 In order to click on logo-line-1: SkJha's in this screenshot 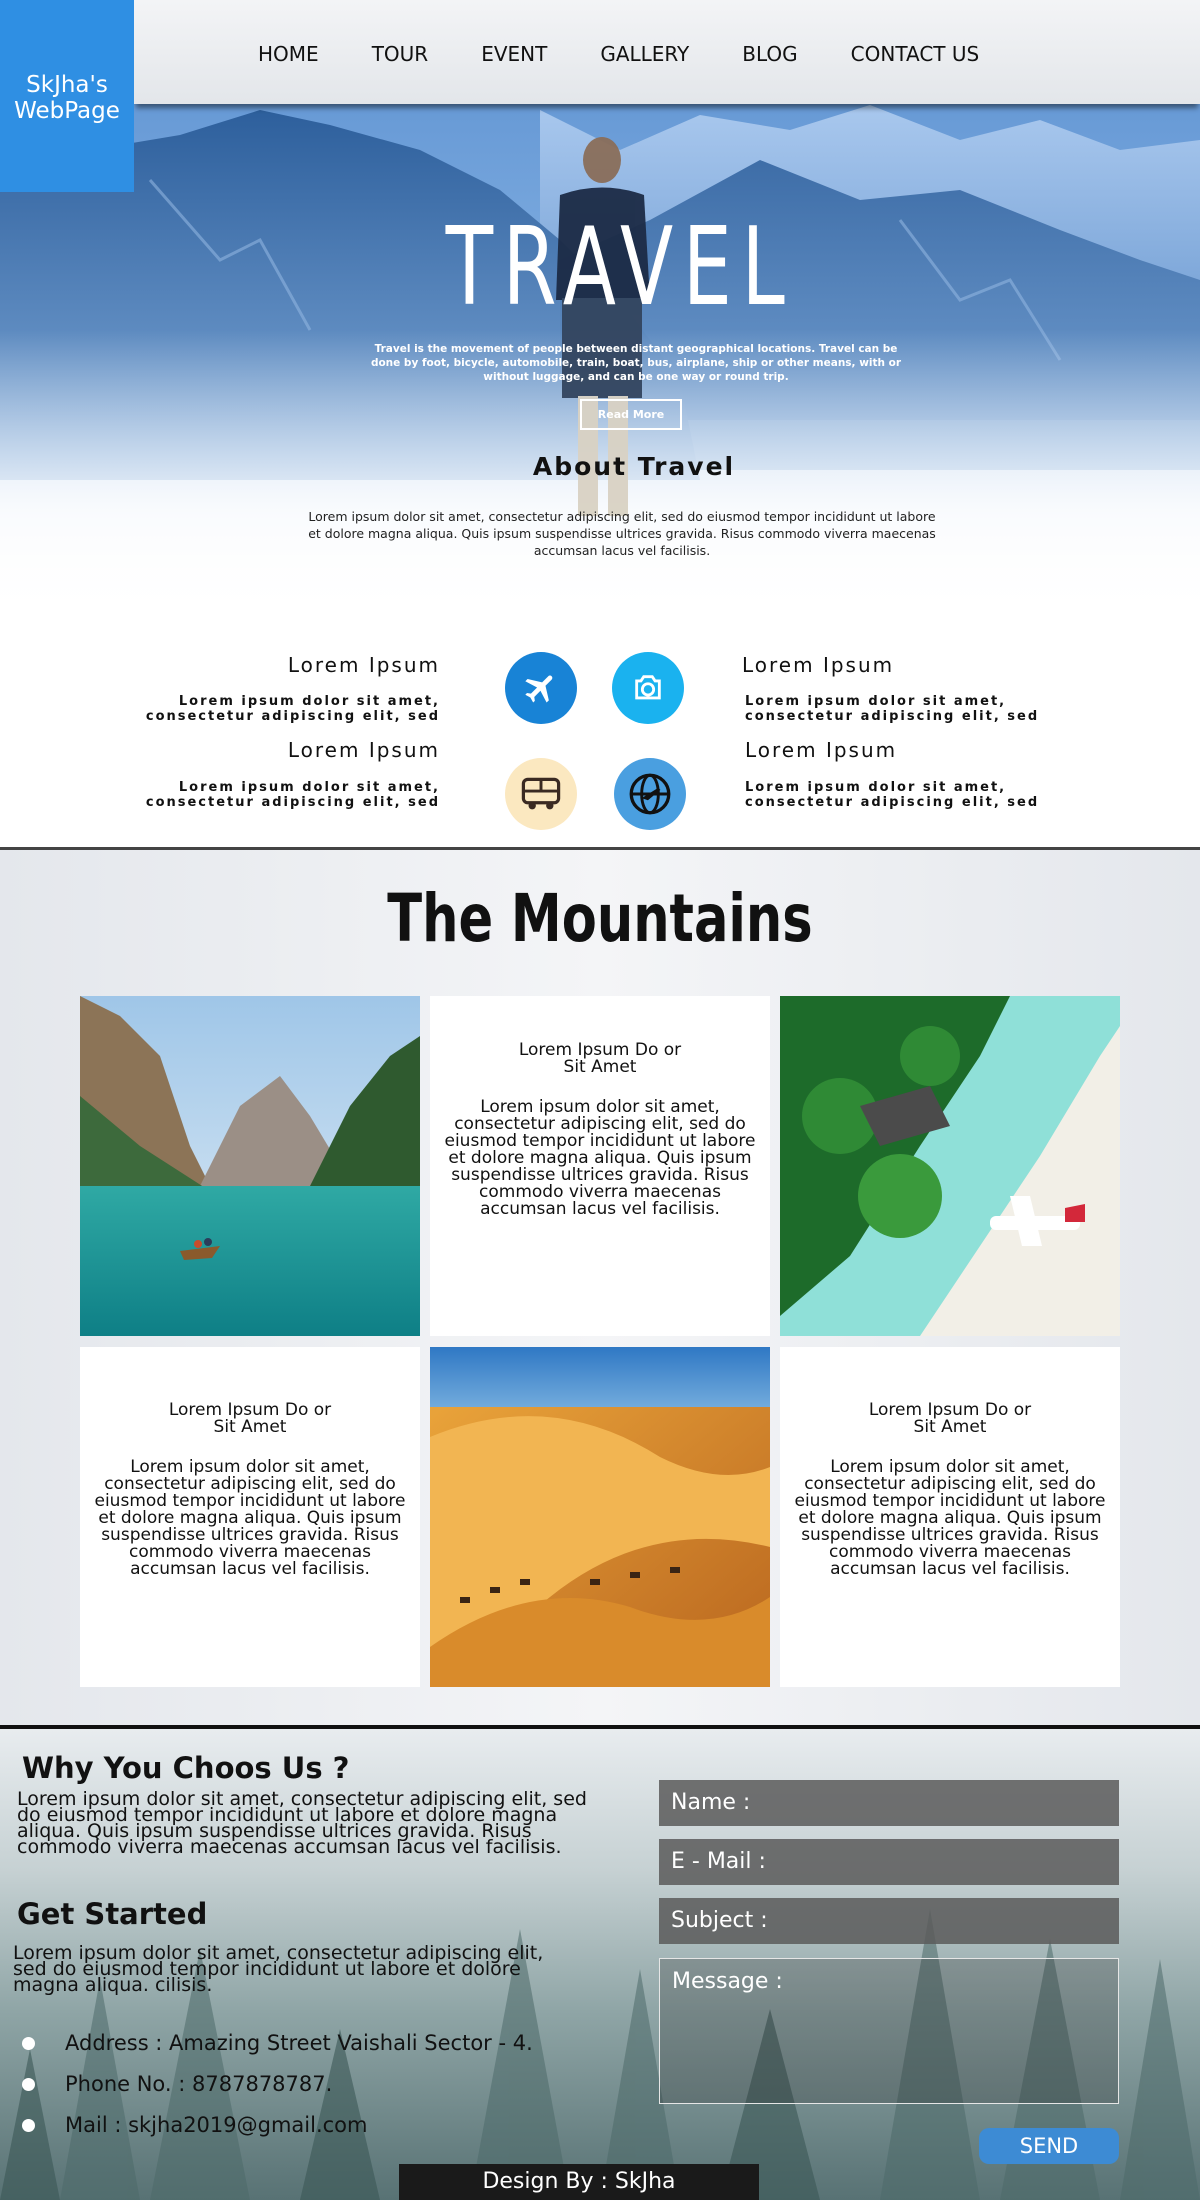, I will do `click(67, 85)`.